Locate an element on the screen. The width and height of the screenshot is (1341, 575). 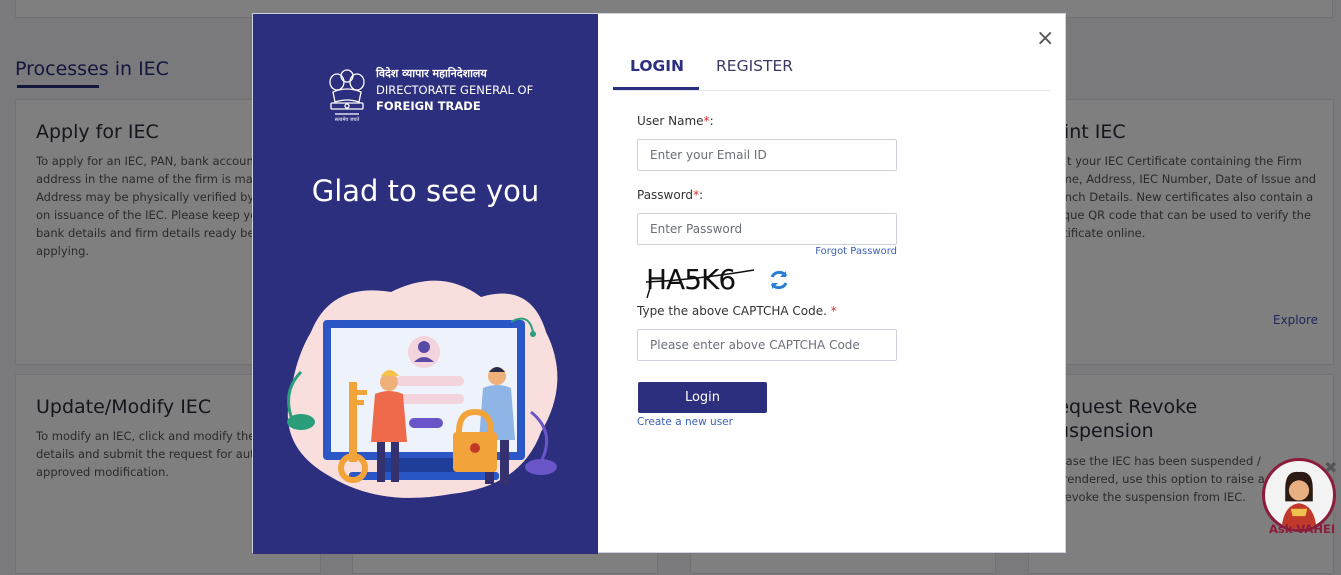
assistant-avatar-icon is located at coordinates (1299, 500).